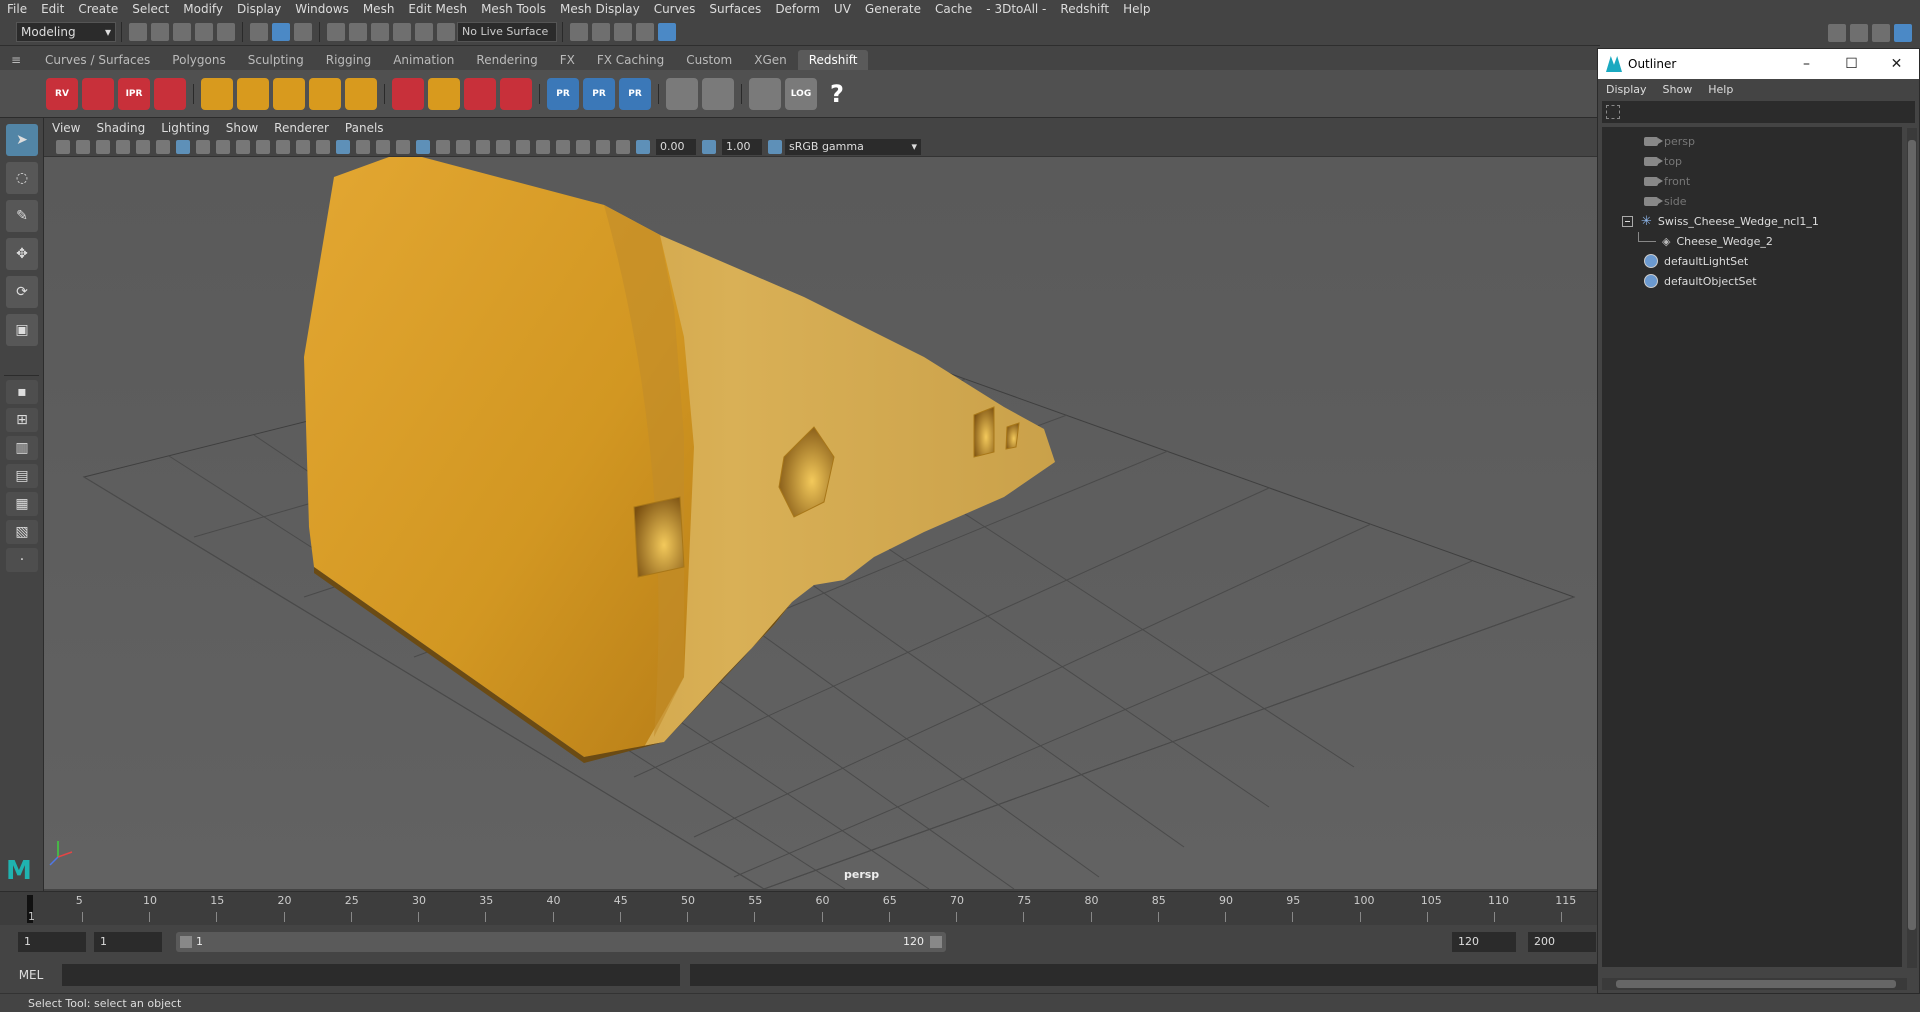 Image resolution: width=1920 pixels, height=1012 pixels. I want to click on camera-select-icon, so click(63, 146).